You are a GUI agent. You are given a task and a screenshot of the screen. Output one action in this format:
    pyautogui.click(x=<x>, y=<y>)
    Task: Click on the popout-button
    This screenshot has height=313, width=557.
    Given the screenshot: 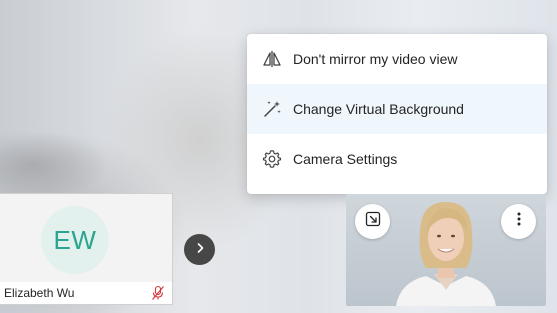 What is the action you would take?
    pyautogui.click(x=372, y=221)
    